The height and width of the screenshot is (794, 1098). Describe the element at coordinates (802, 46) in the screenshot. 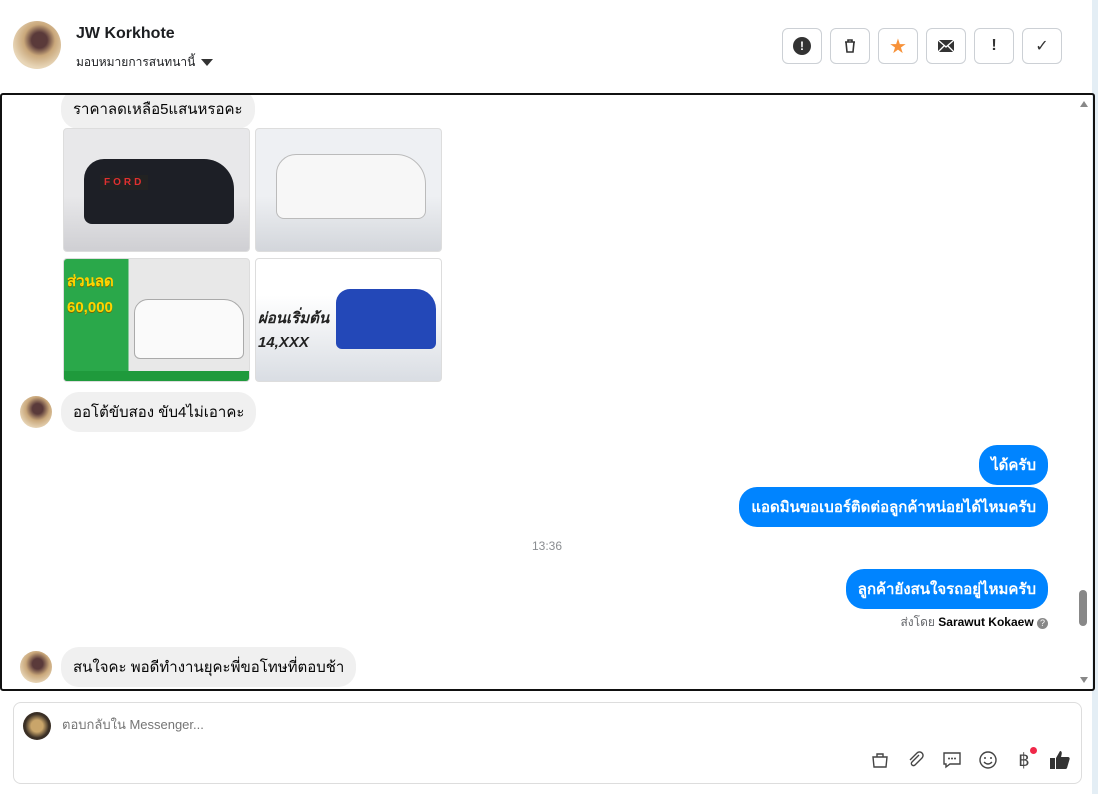

I see `alert-circle-icon: !` at that location.